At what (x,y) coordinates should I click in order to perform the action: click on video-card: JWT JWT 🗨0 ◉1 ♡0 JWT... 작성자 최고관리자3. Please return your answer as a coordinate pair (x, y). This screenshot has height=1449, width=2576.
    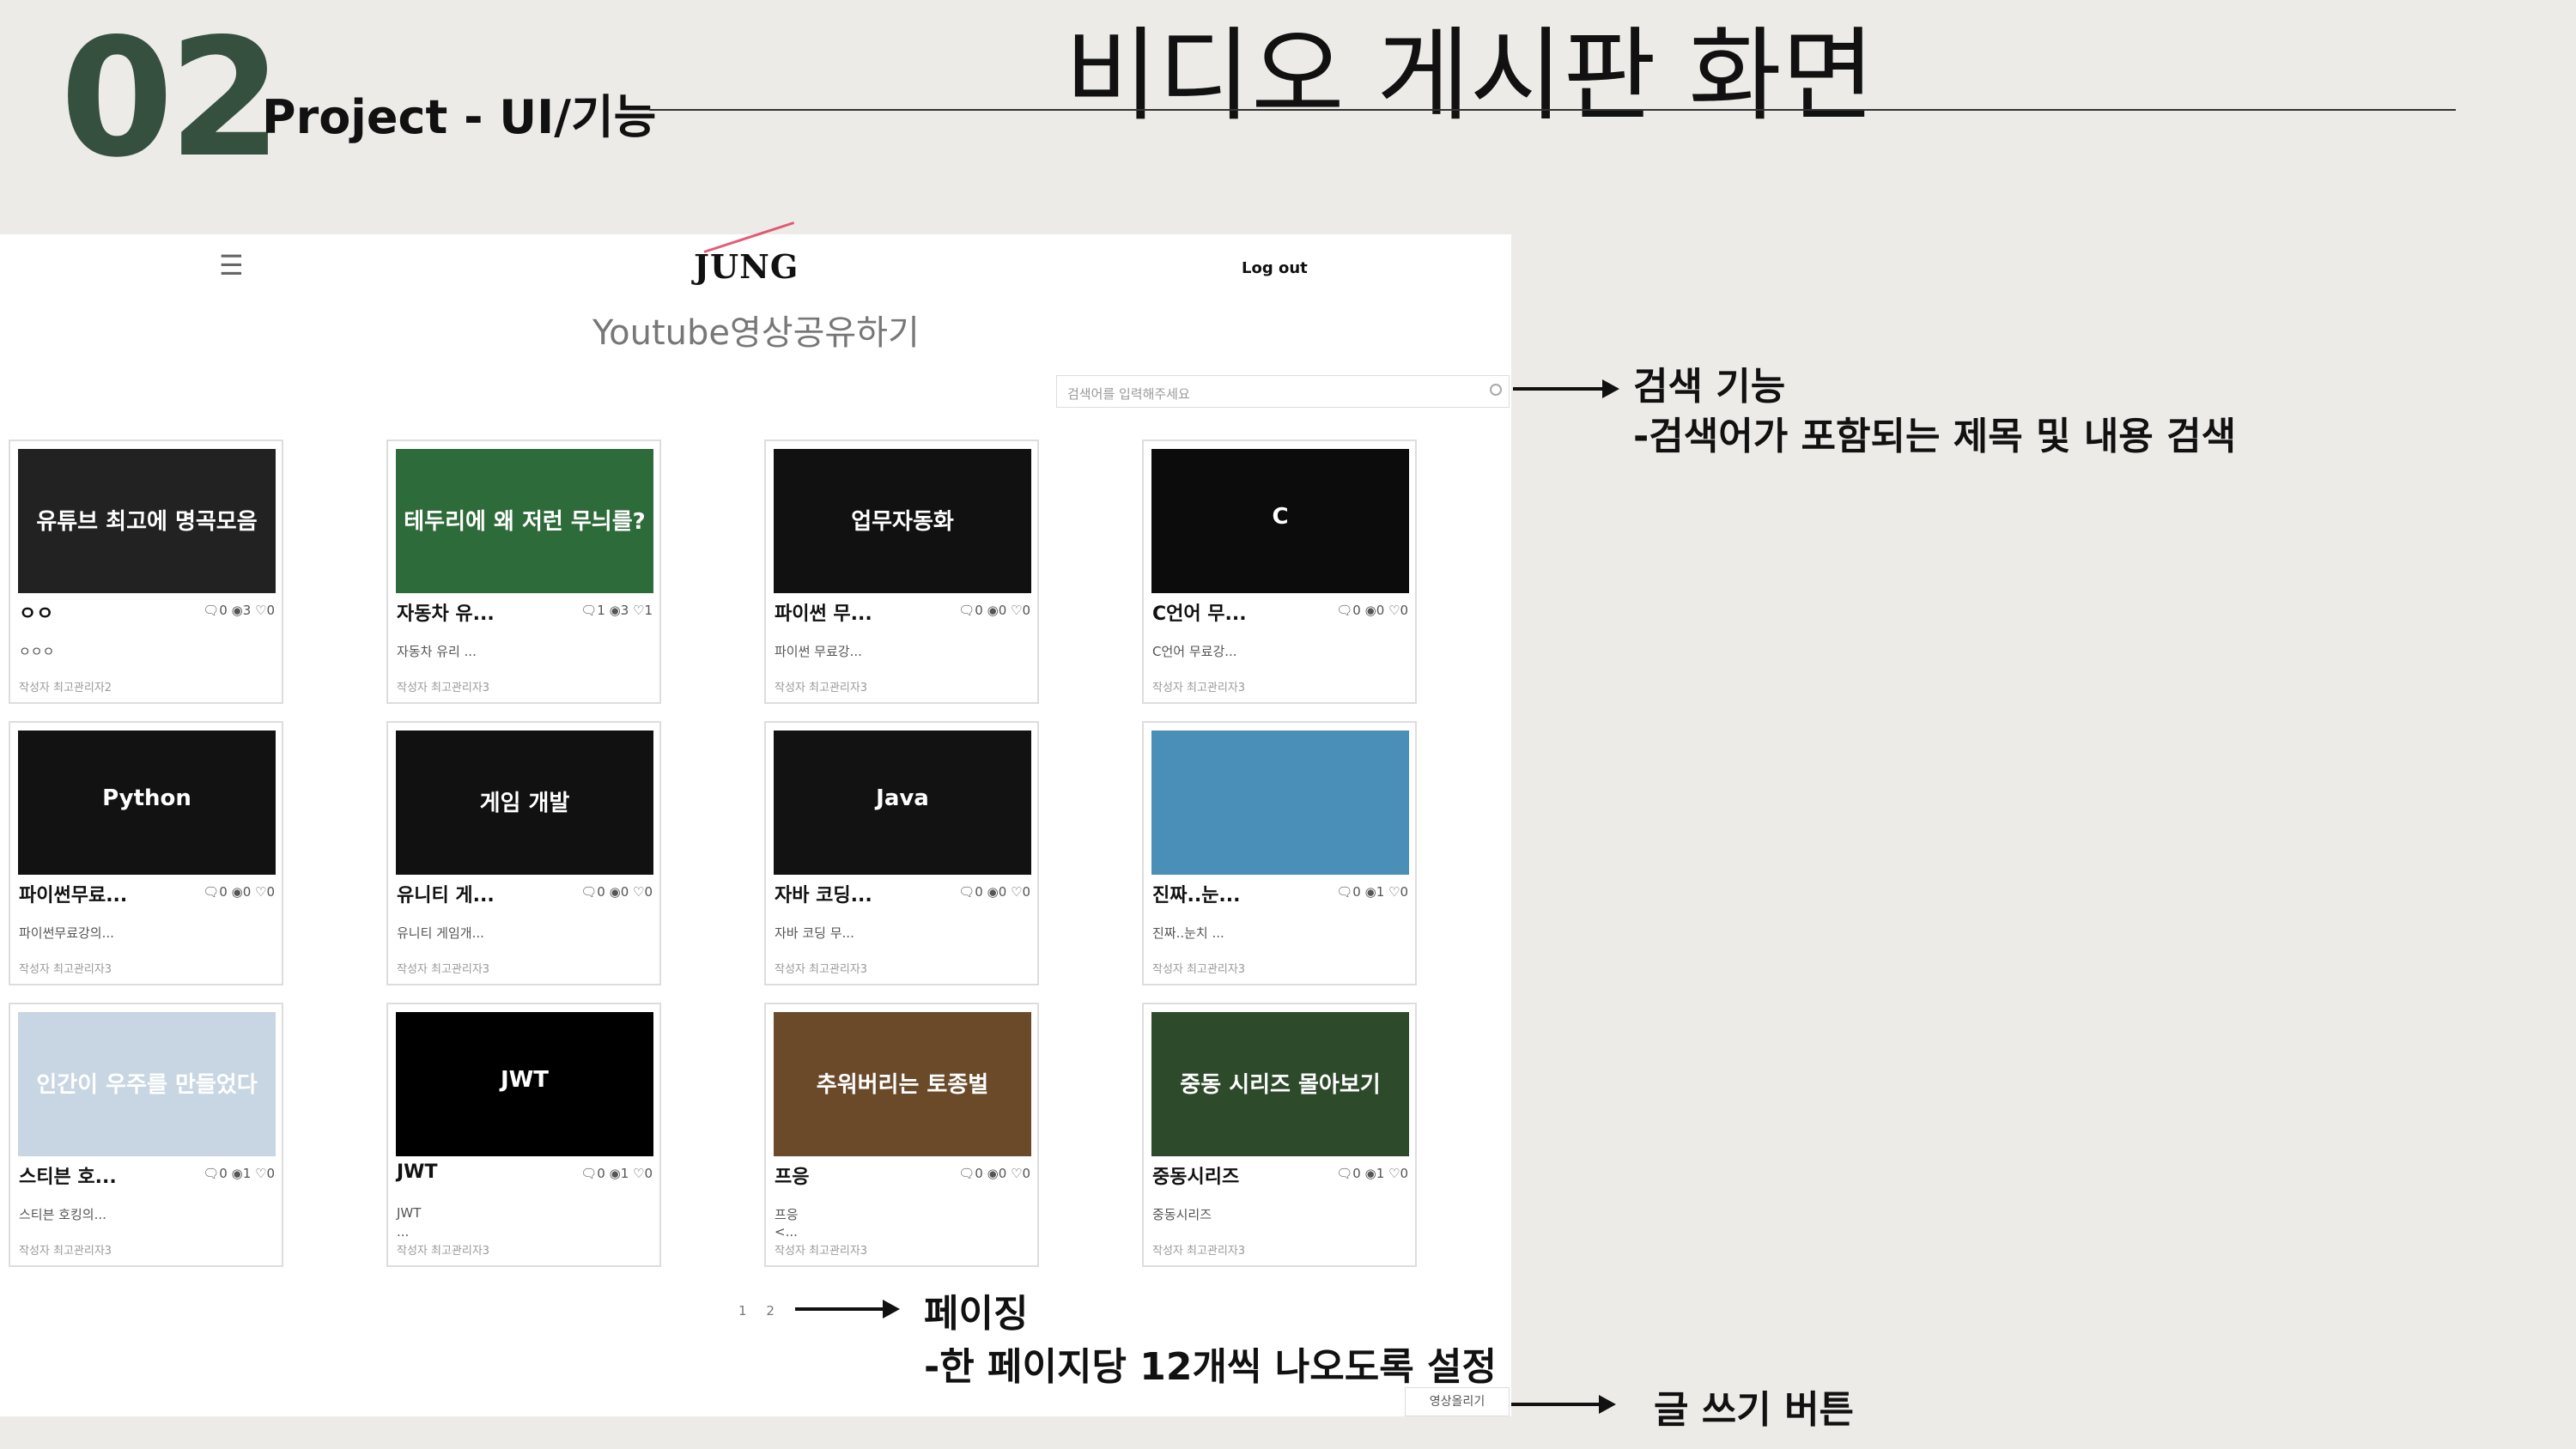
    Looking at the image, I should click on (523, 1135).